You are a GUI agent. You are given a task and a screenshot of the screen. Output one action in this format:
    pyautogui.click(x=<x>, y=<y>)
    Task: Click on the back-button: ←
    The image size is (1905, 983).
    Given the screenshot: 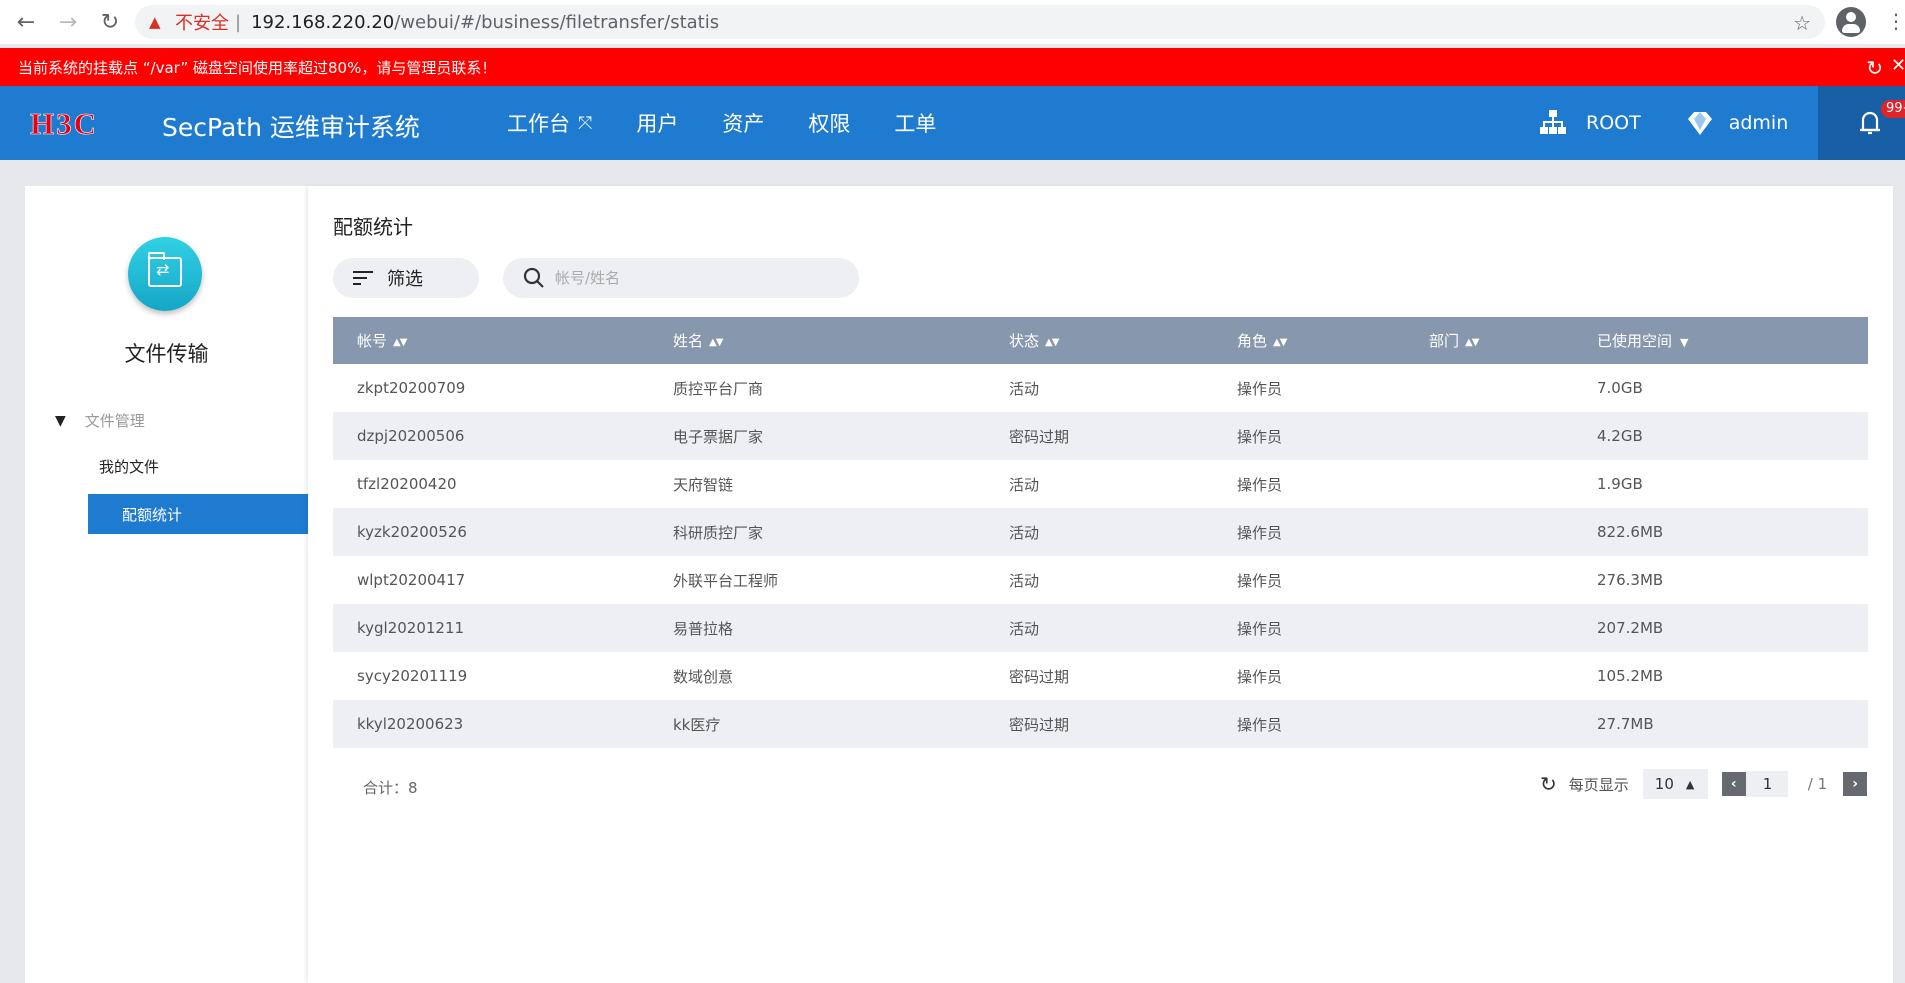 What is the action you would take?
    pyautogui.click(x=26, y=22)
    